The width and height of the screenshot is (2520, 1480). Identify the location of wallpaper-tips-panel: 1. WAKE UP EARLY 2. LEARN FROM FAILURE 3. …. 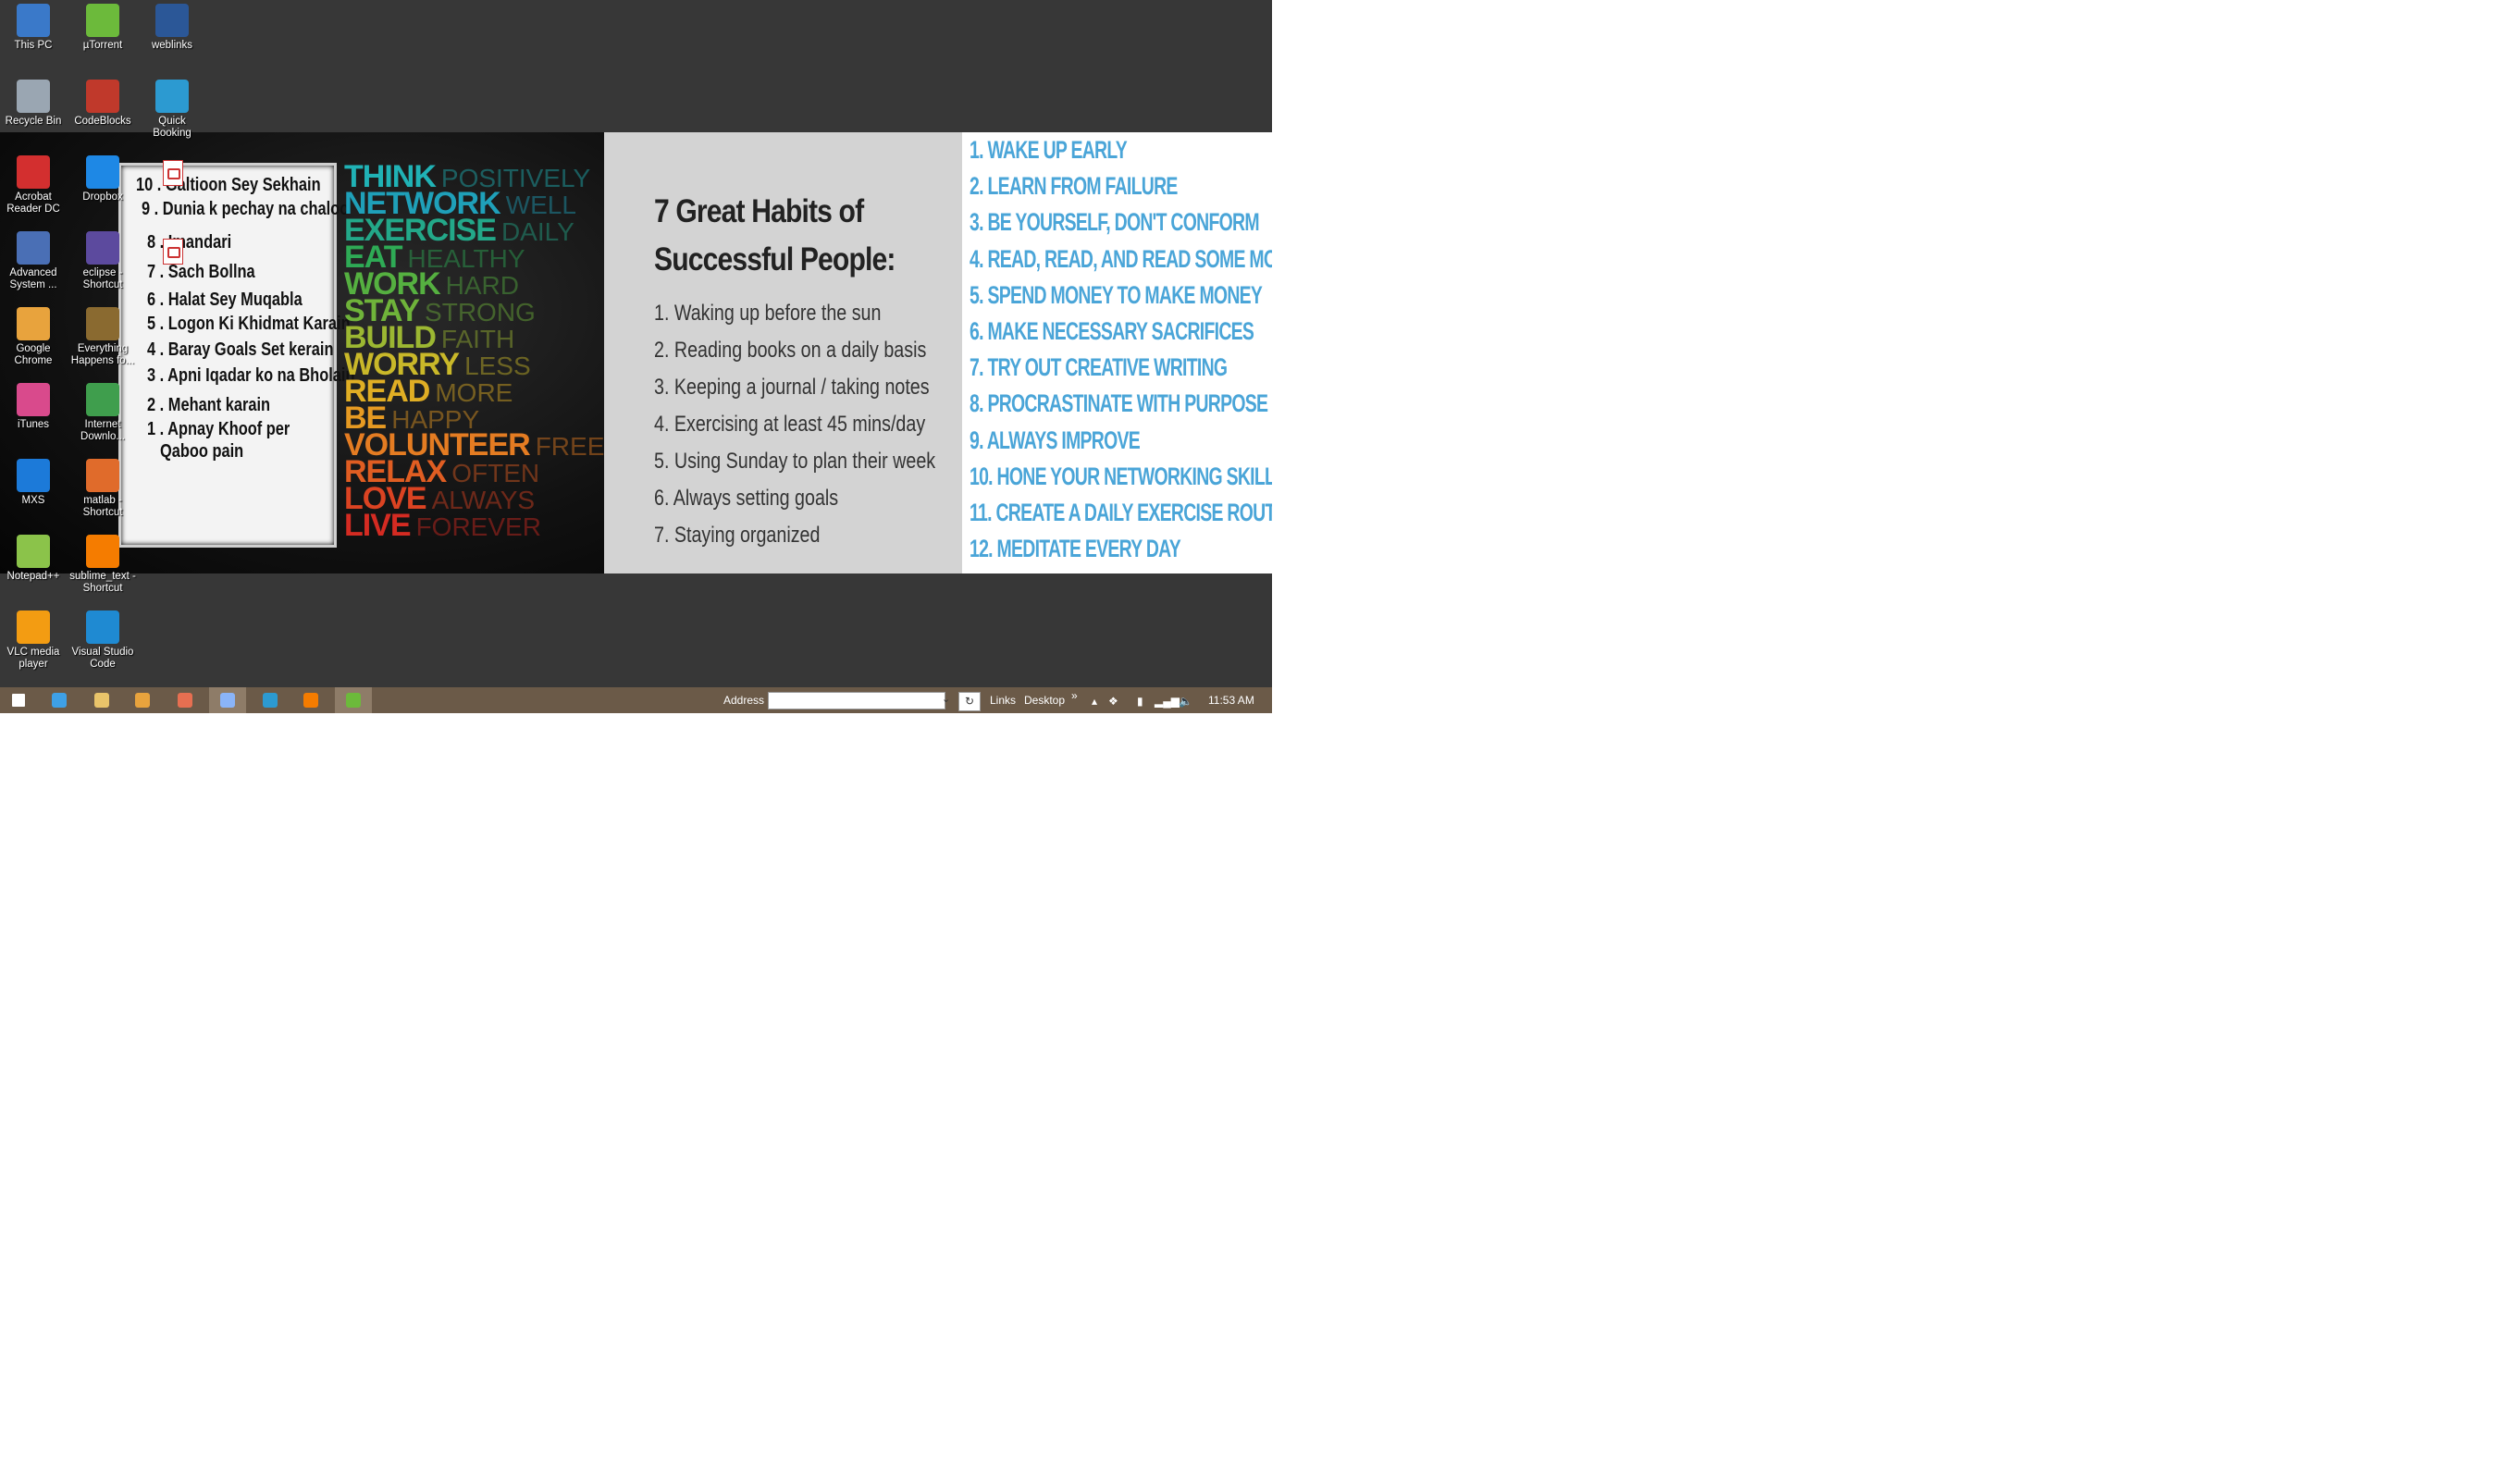
(1117, 353).